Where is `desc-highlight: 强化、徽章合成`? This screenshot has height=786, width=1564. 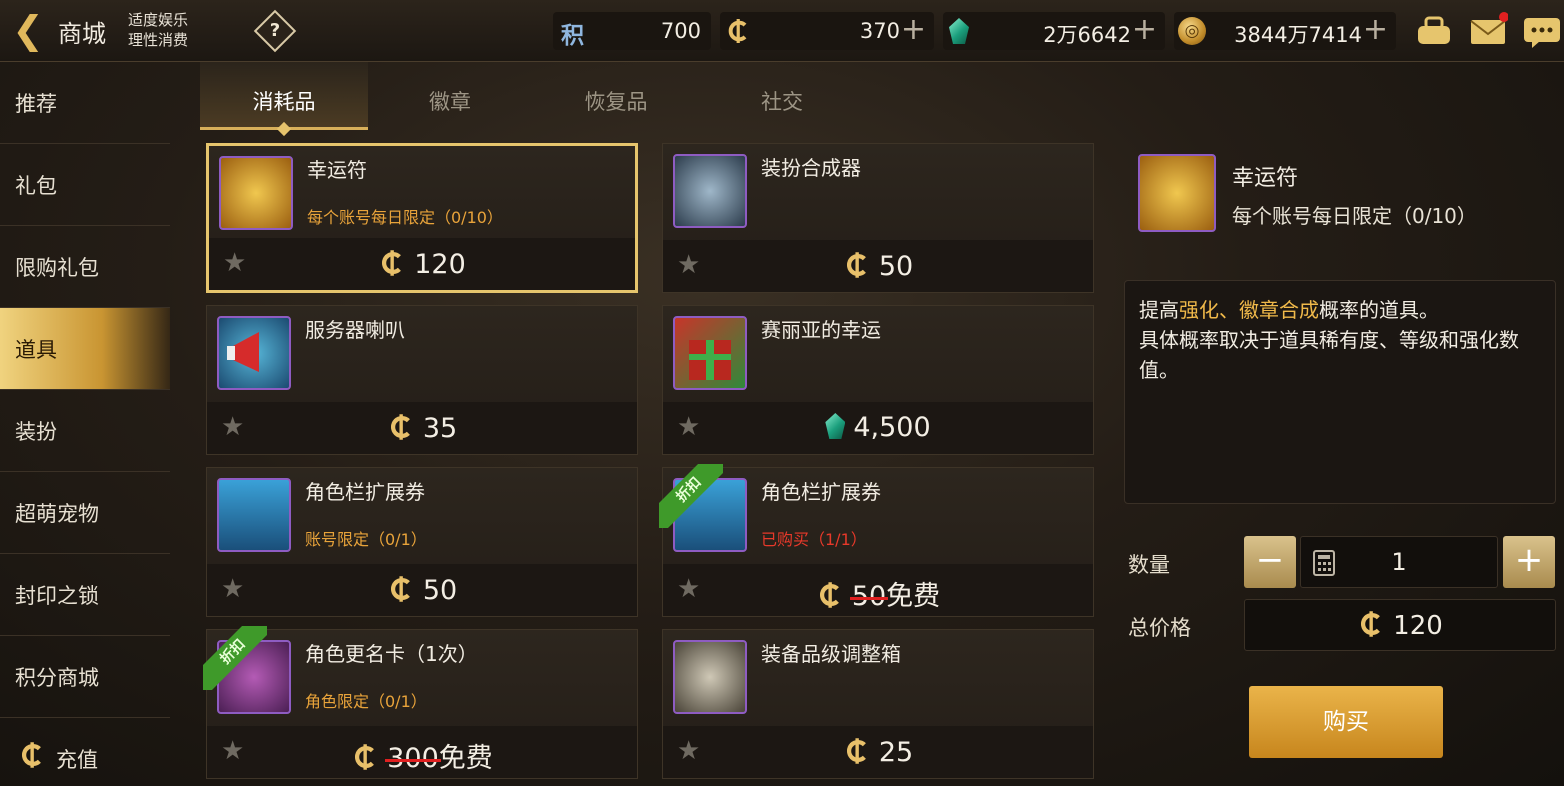
desc-highlight: 强化、徽章合成 is located at coordinates (1249, 310).